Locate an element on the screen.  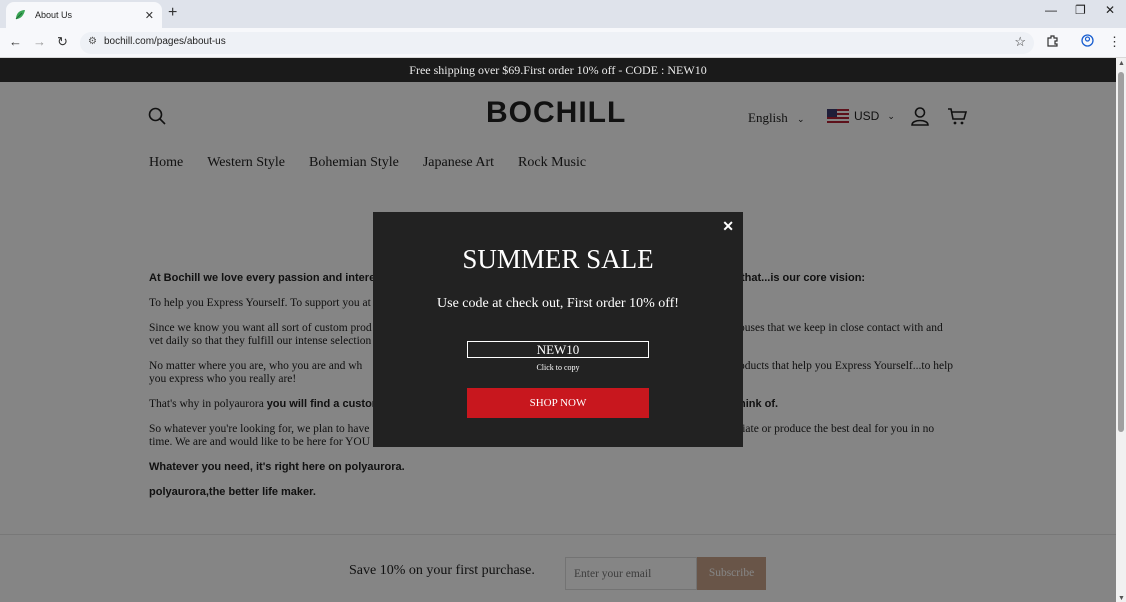
address-bar: ← → ↻ ⚙ bochill.com/pages/about-us ☆ ⋮ is located at coordinates (563, 43).